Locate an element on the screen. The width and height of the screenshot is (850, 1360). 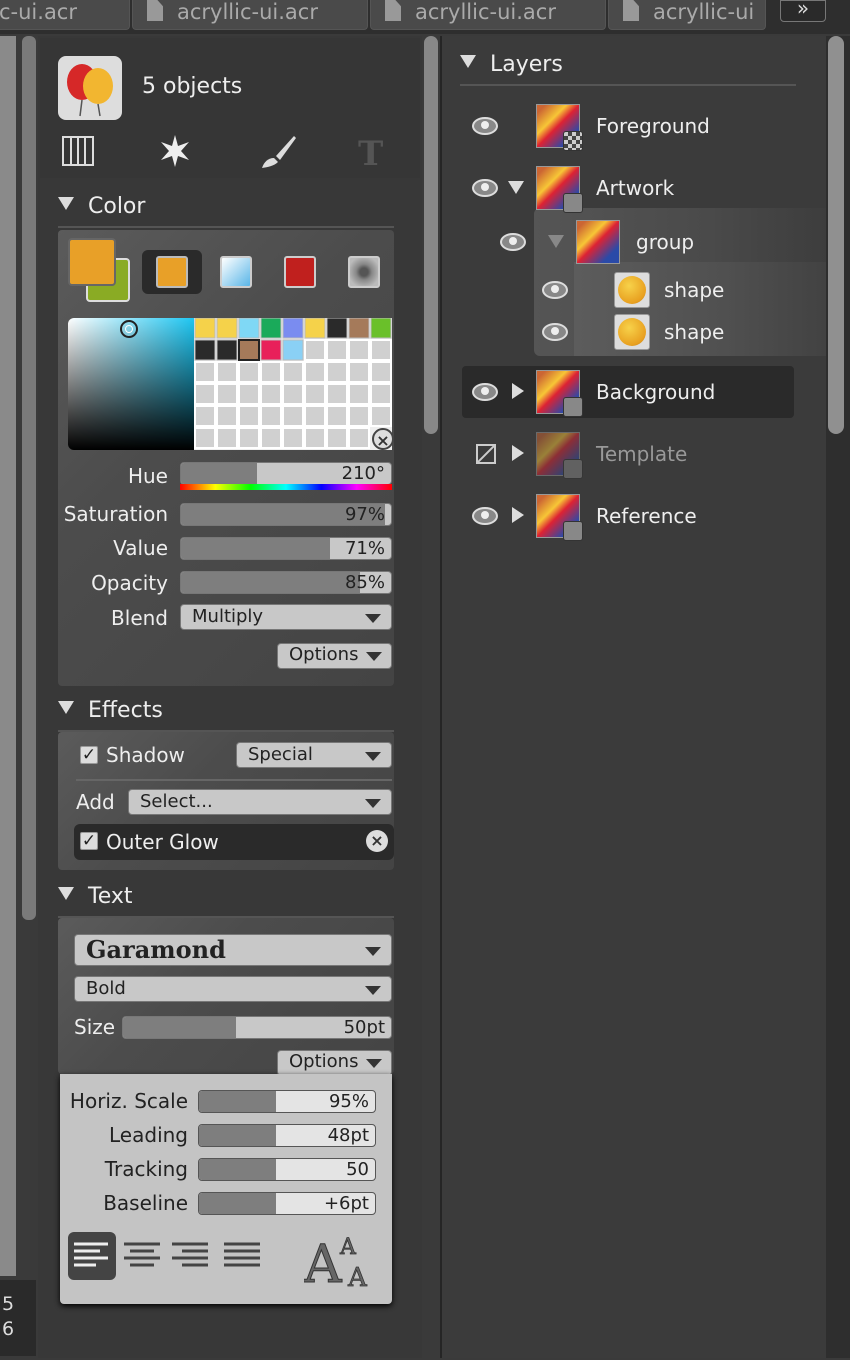
more-tabs-button: » is located at coordinates (803, 11).